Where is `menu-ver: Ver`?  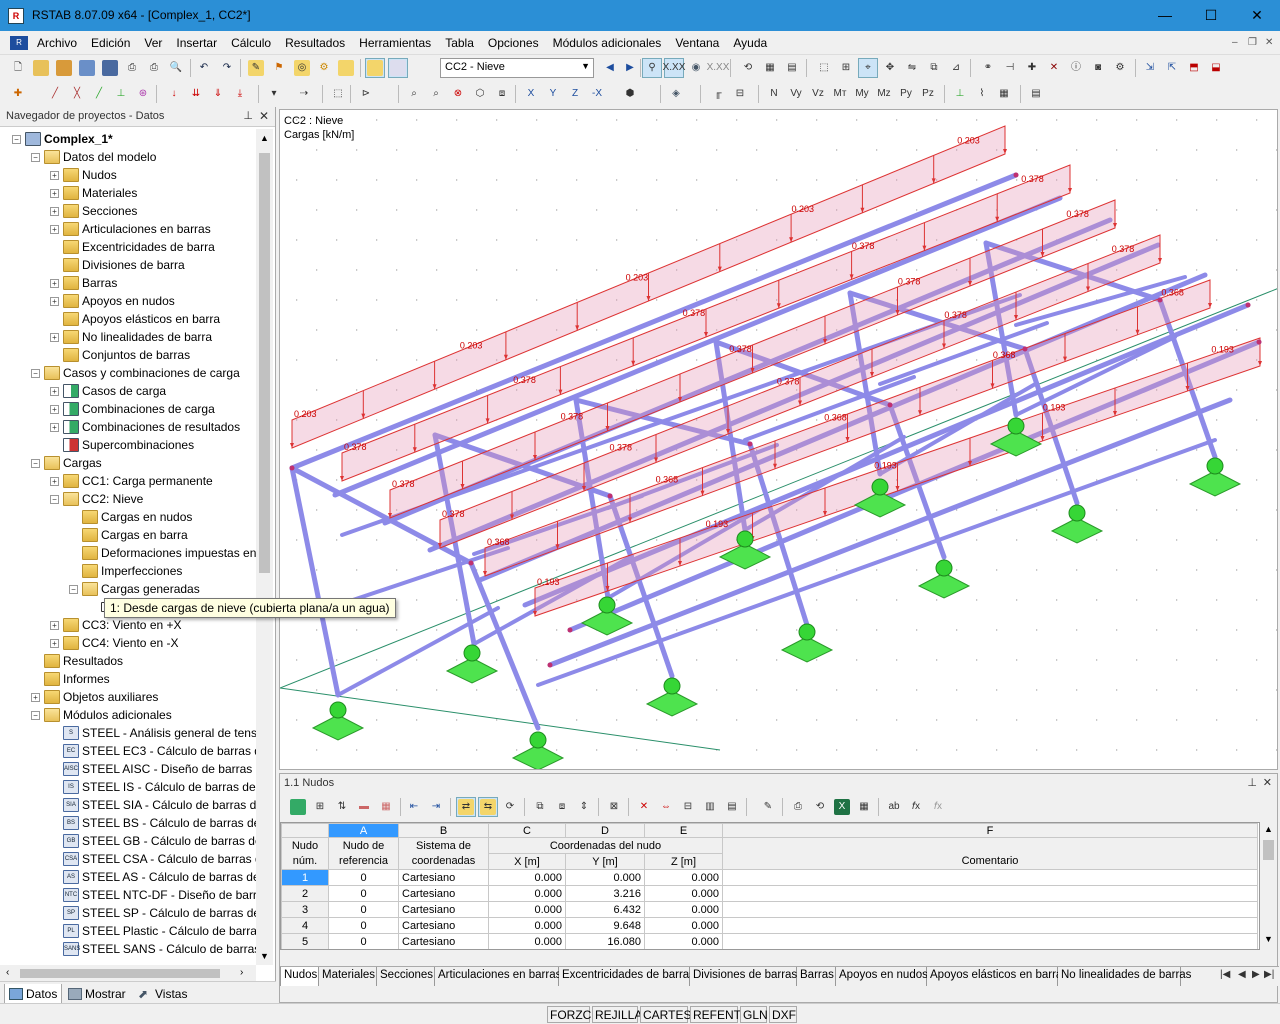
menu-ver: Ver is located at coordinates (153, 43).